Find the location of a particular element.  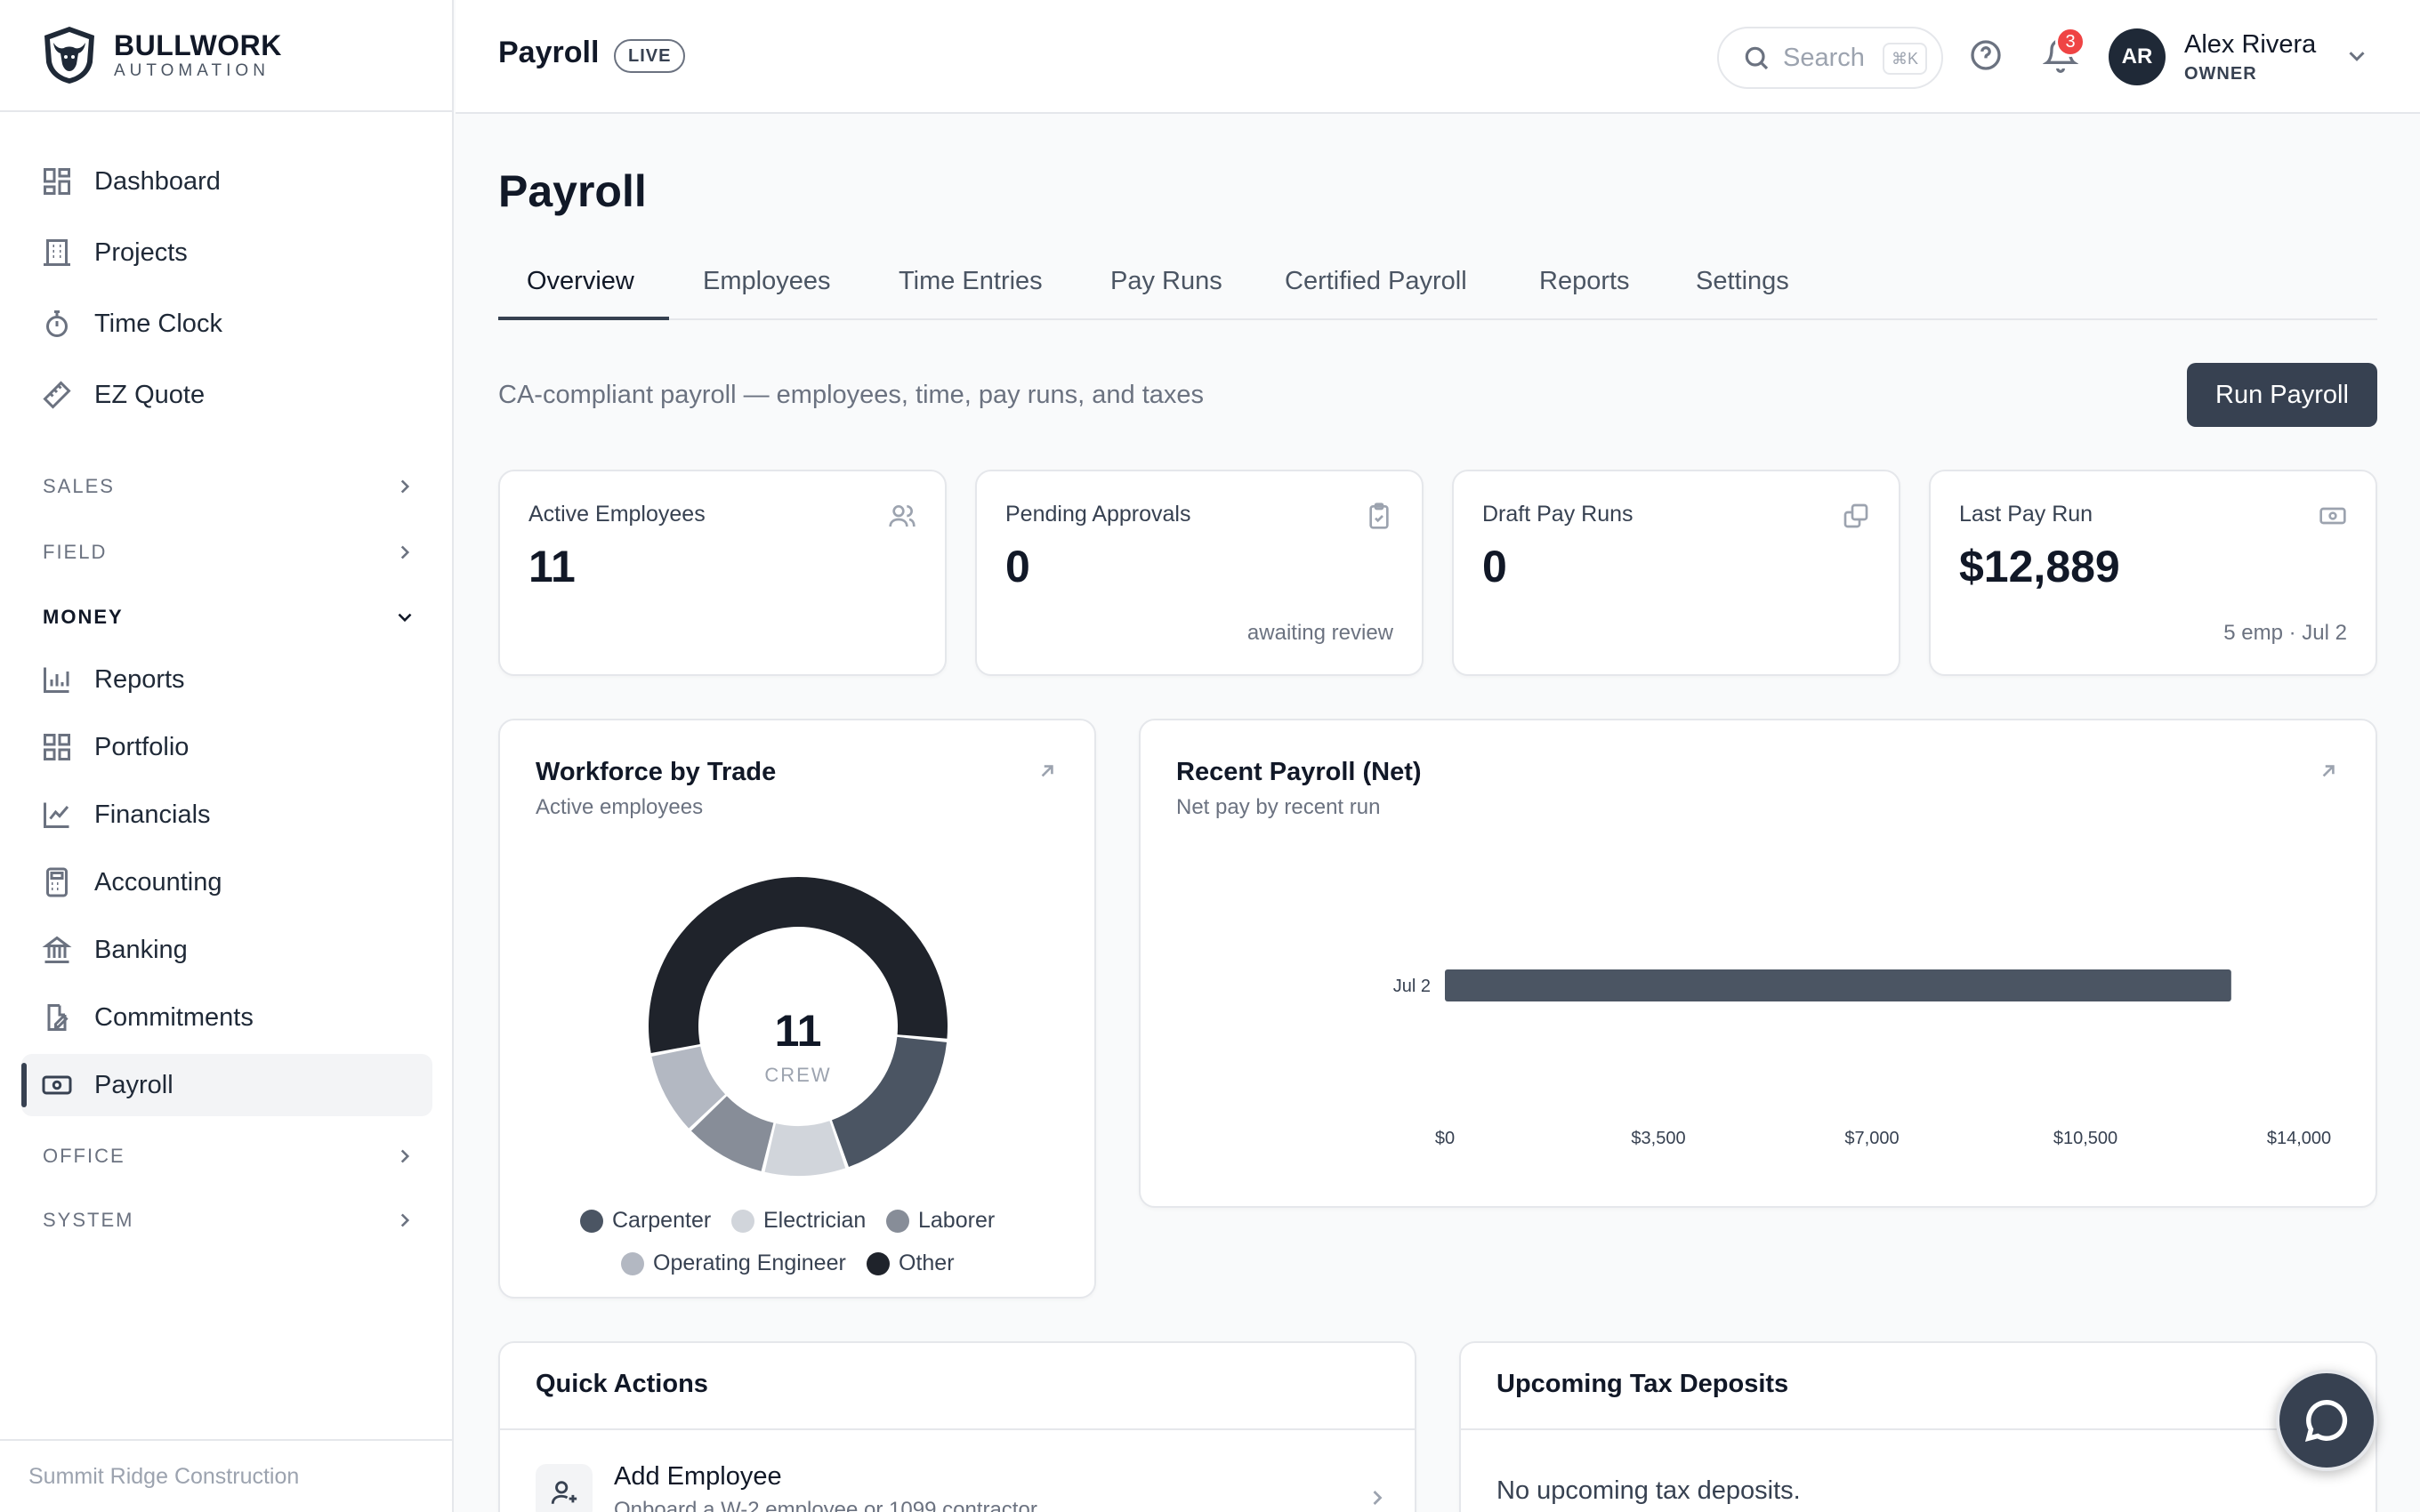

search-icon is located at coordinates (1757, 58).